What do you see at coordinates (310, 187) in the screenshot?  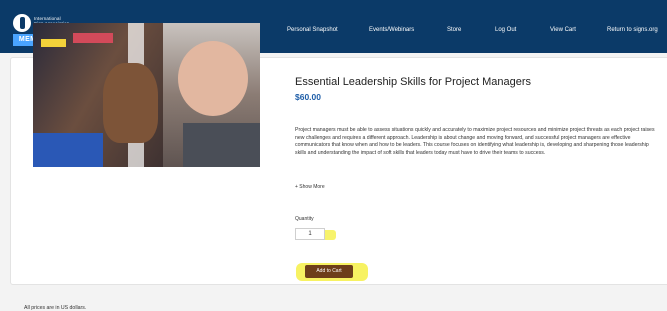 I see `show-more-link: + Show More` at bounding box center [310, 187].